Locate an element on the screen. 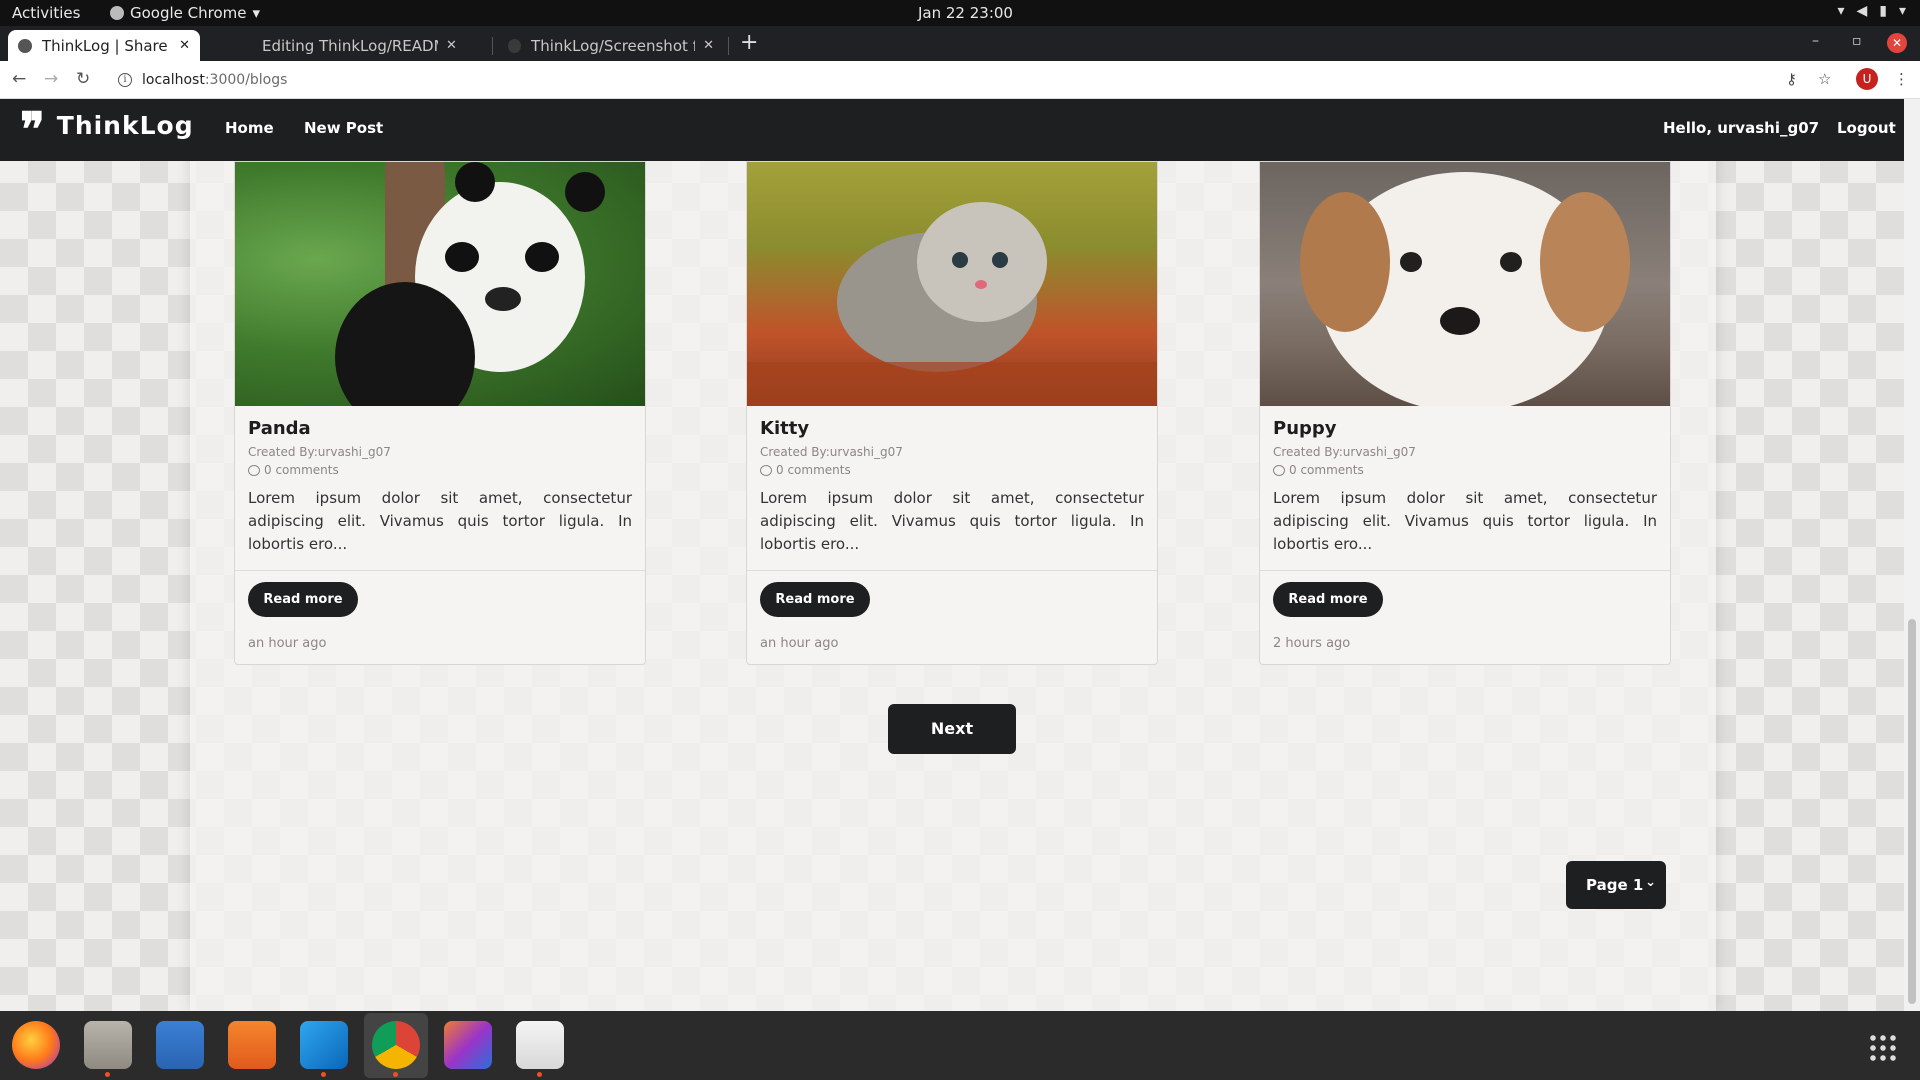 Image resolution: width=1920 pixels, height=1080 pixels. minimize-icon: – is located at coordinates (1815, 41).